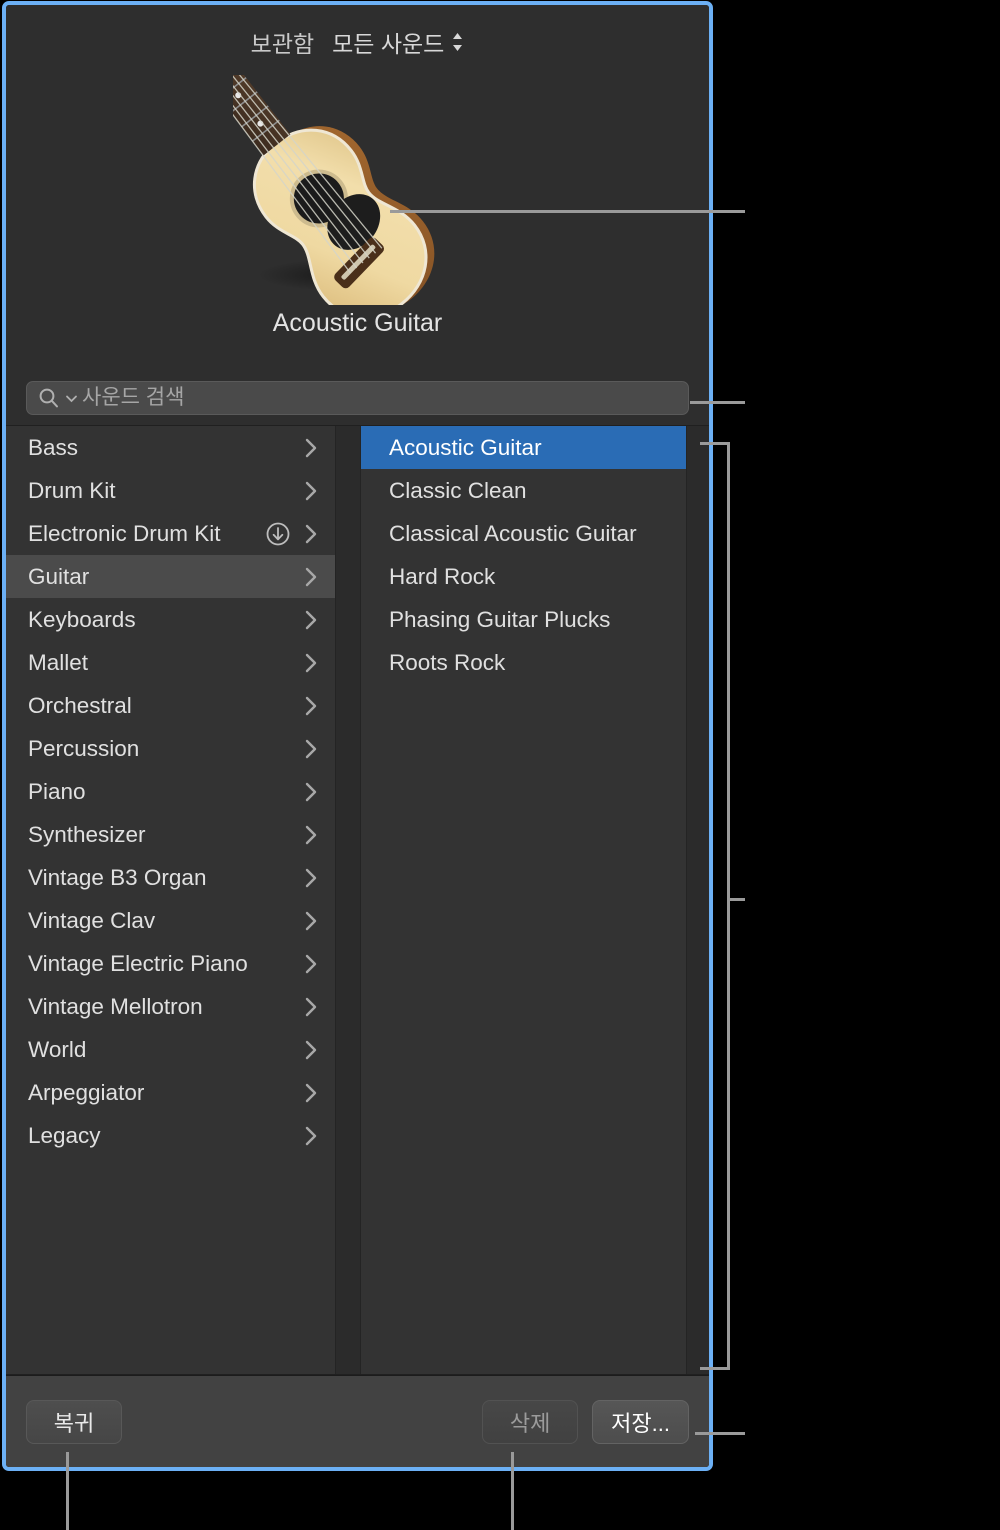 The height and width of the screenshot is (1530, 1000). I want to click on category-label: Orchestral, so click(80, 705).